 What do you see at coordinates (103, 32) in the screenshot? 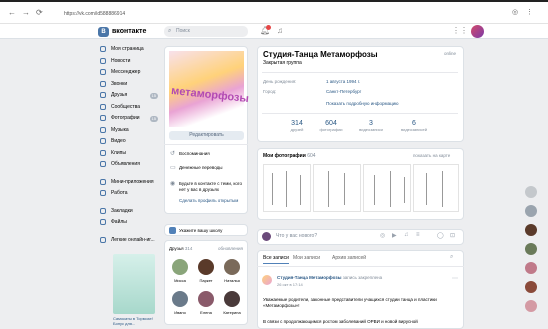
I see `vk-logo-icon: B` at bounding box center [103, 32].